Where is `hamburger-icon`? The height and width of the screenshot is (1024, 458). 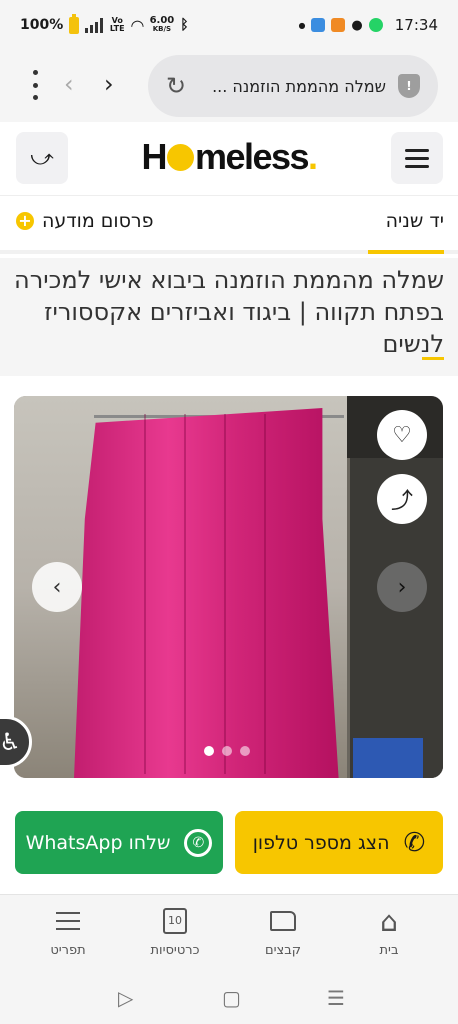
hamburger-icon is located at coordinates (417, 150).